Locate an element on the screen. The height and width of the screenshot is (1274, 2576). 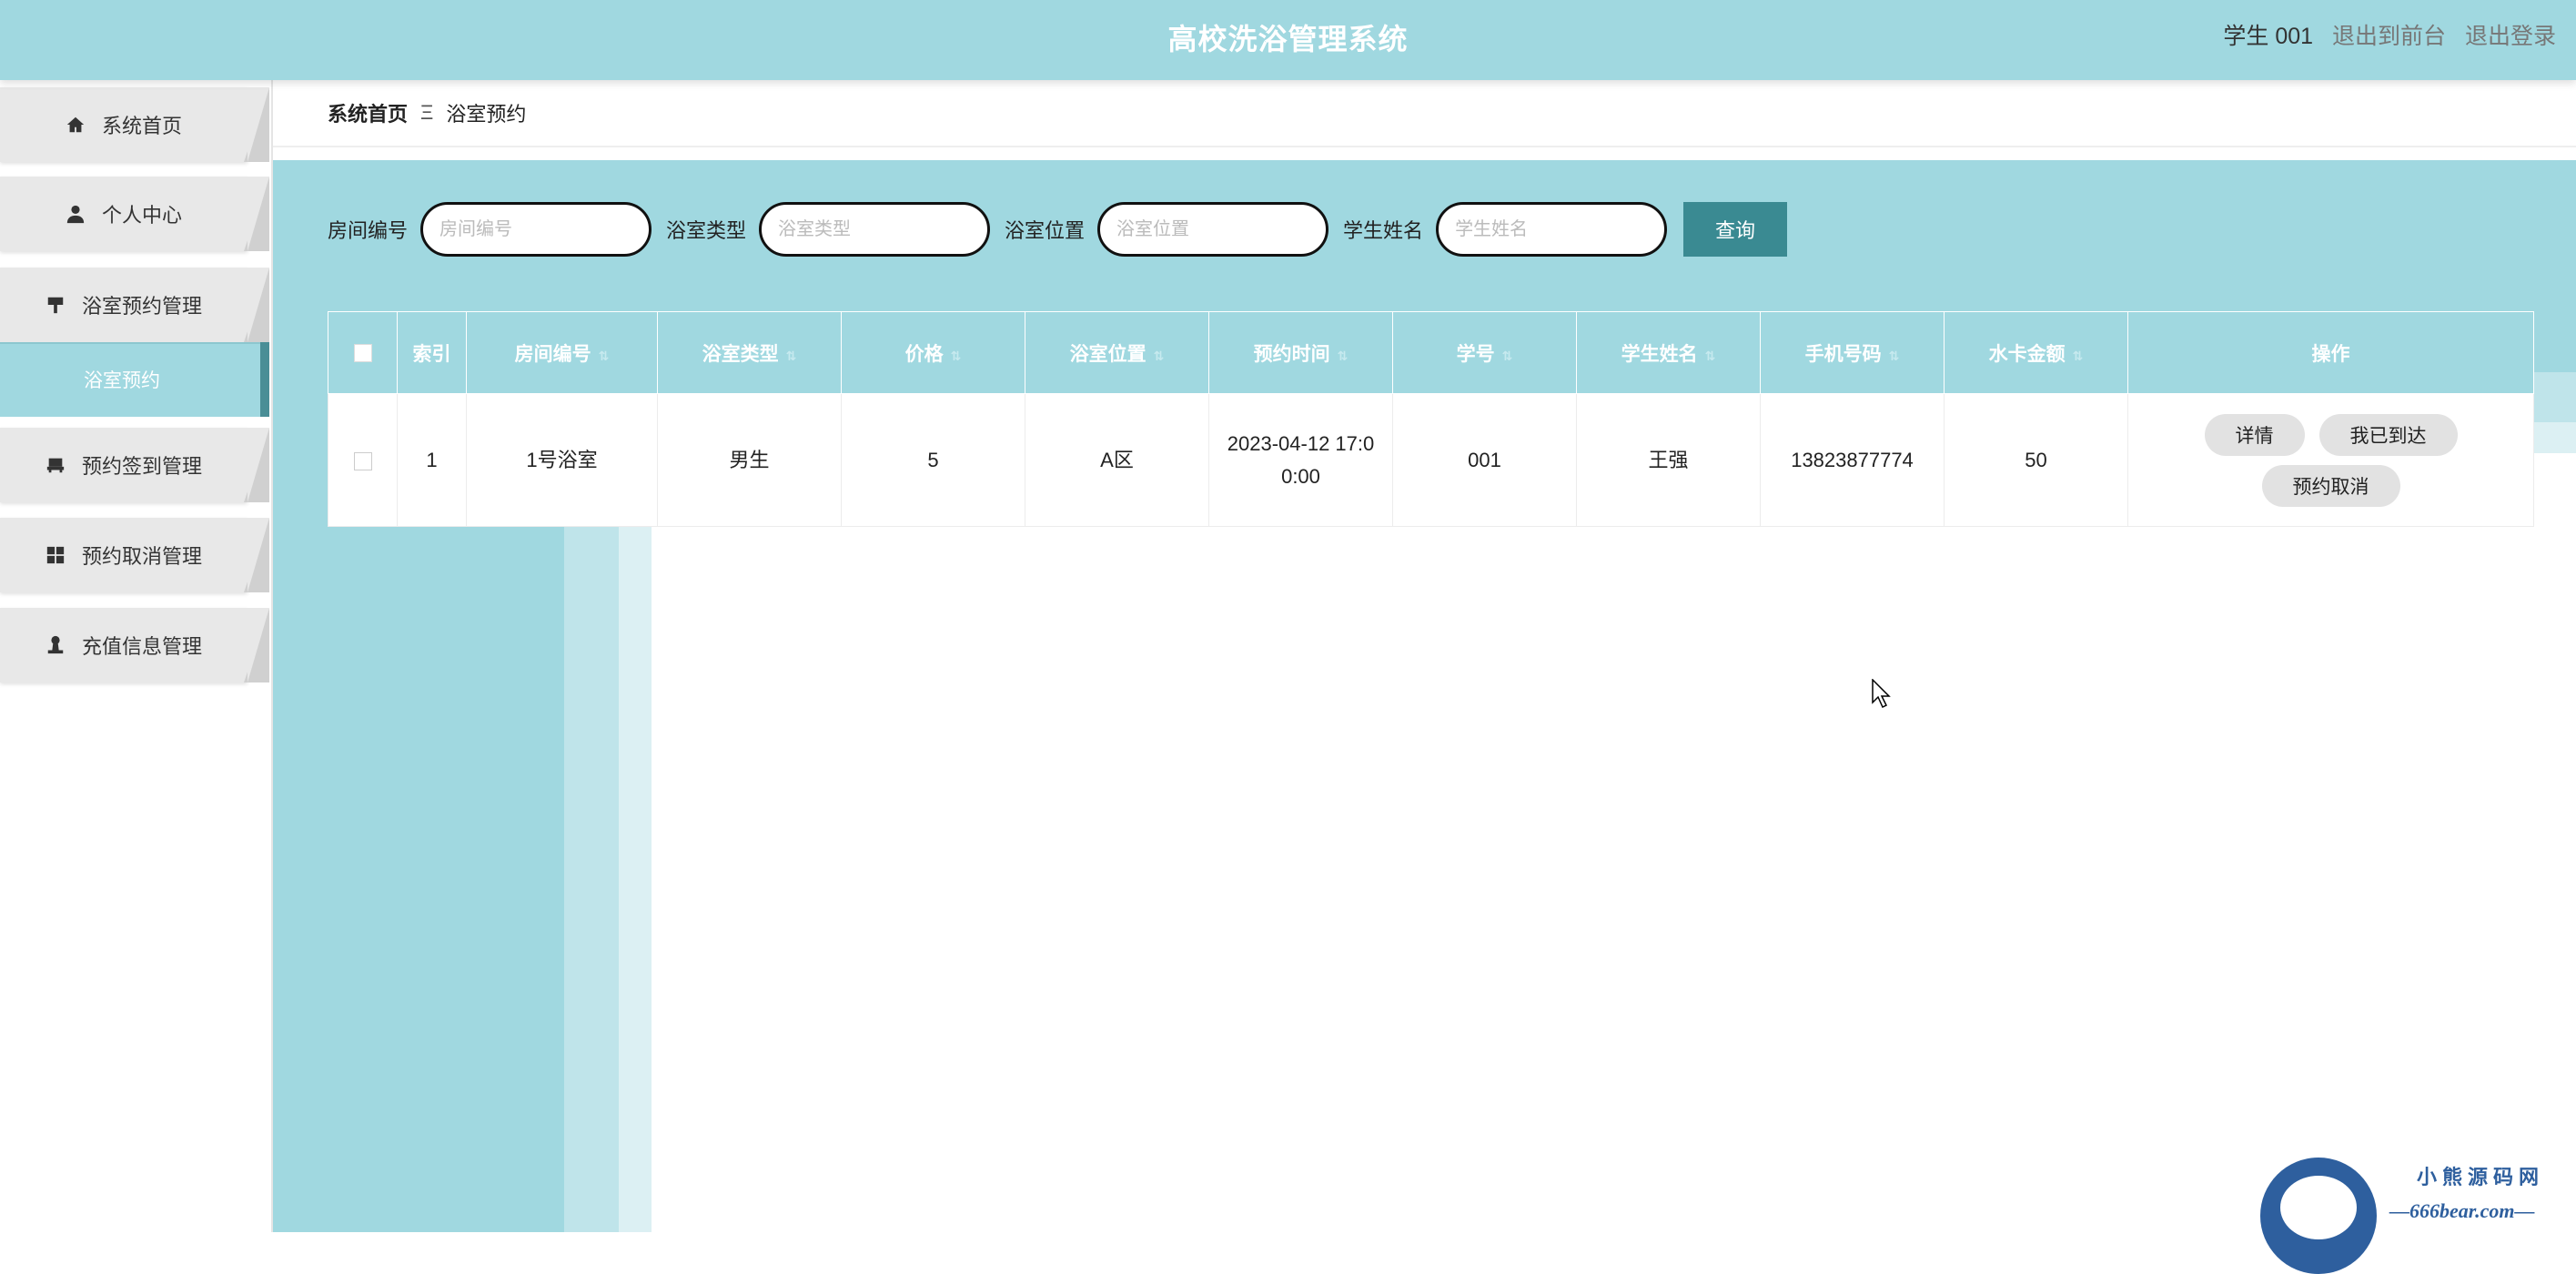
breadcrumb: 系统首页 Ξ 浴室预约 is located at coordinates (1424, 114).